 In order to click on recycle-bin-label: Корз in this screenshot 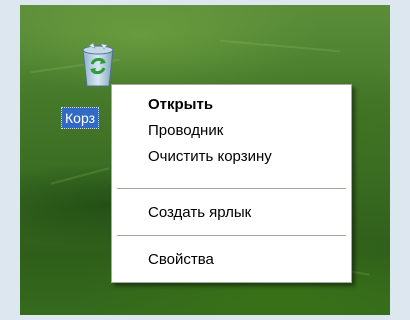, I will do `click(80, 118)`.